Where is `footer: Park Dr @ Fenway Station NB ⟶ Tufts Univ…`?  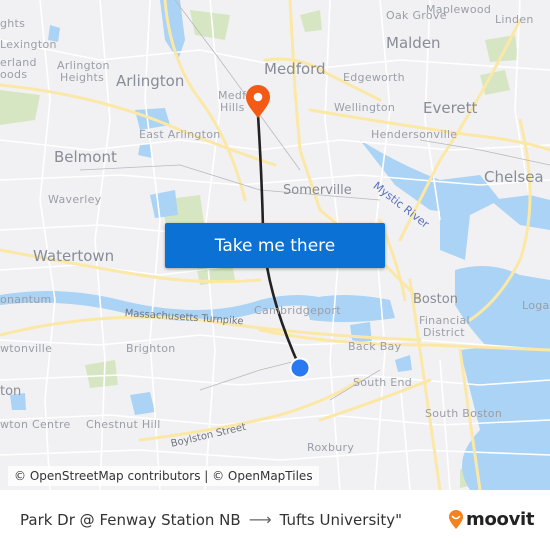 footer: Park Dr @ Fenway Station NB ⟶ Tufts Univ… is located at coordinates (275, 520).